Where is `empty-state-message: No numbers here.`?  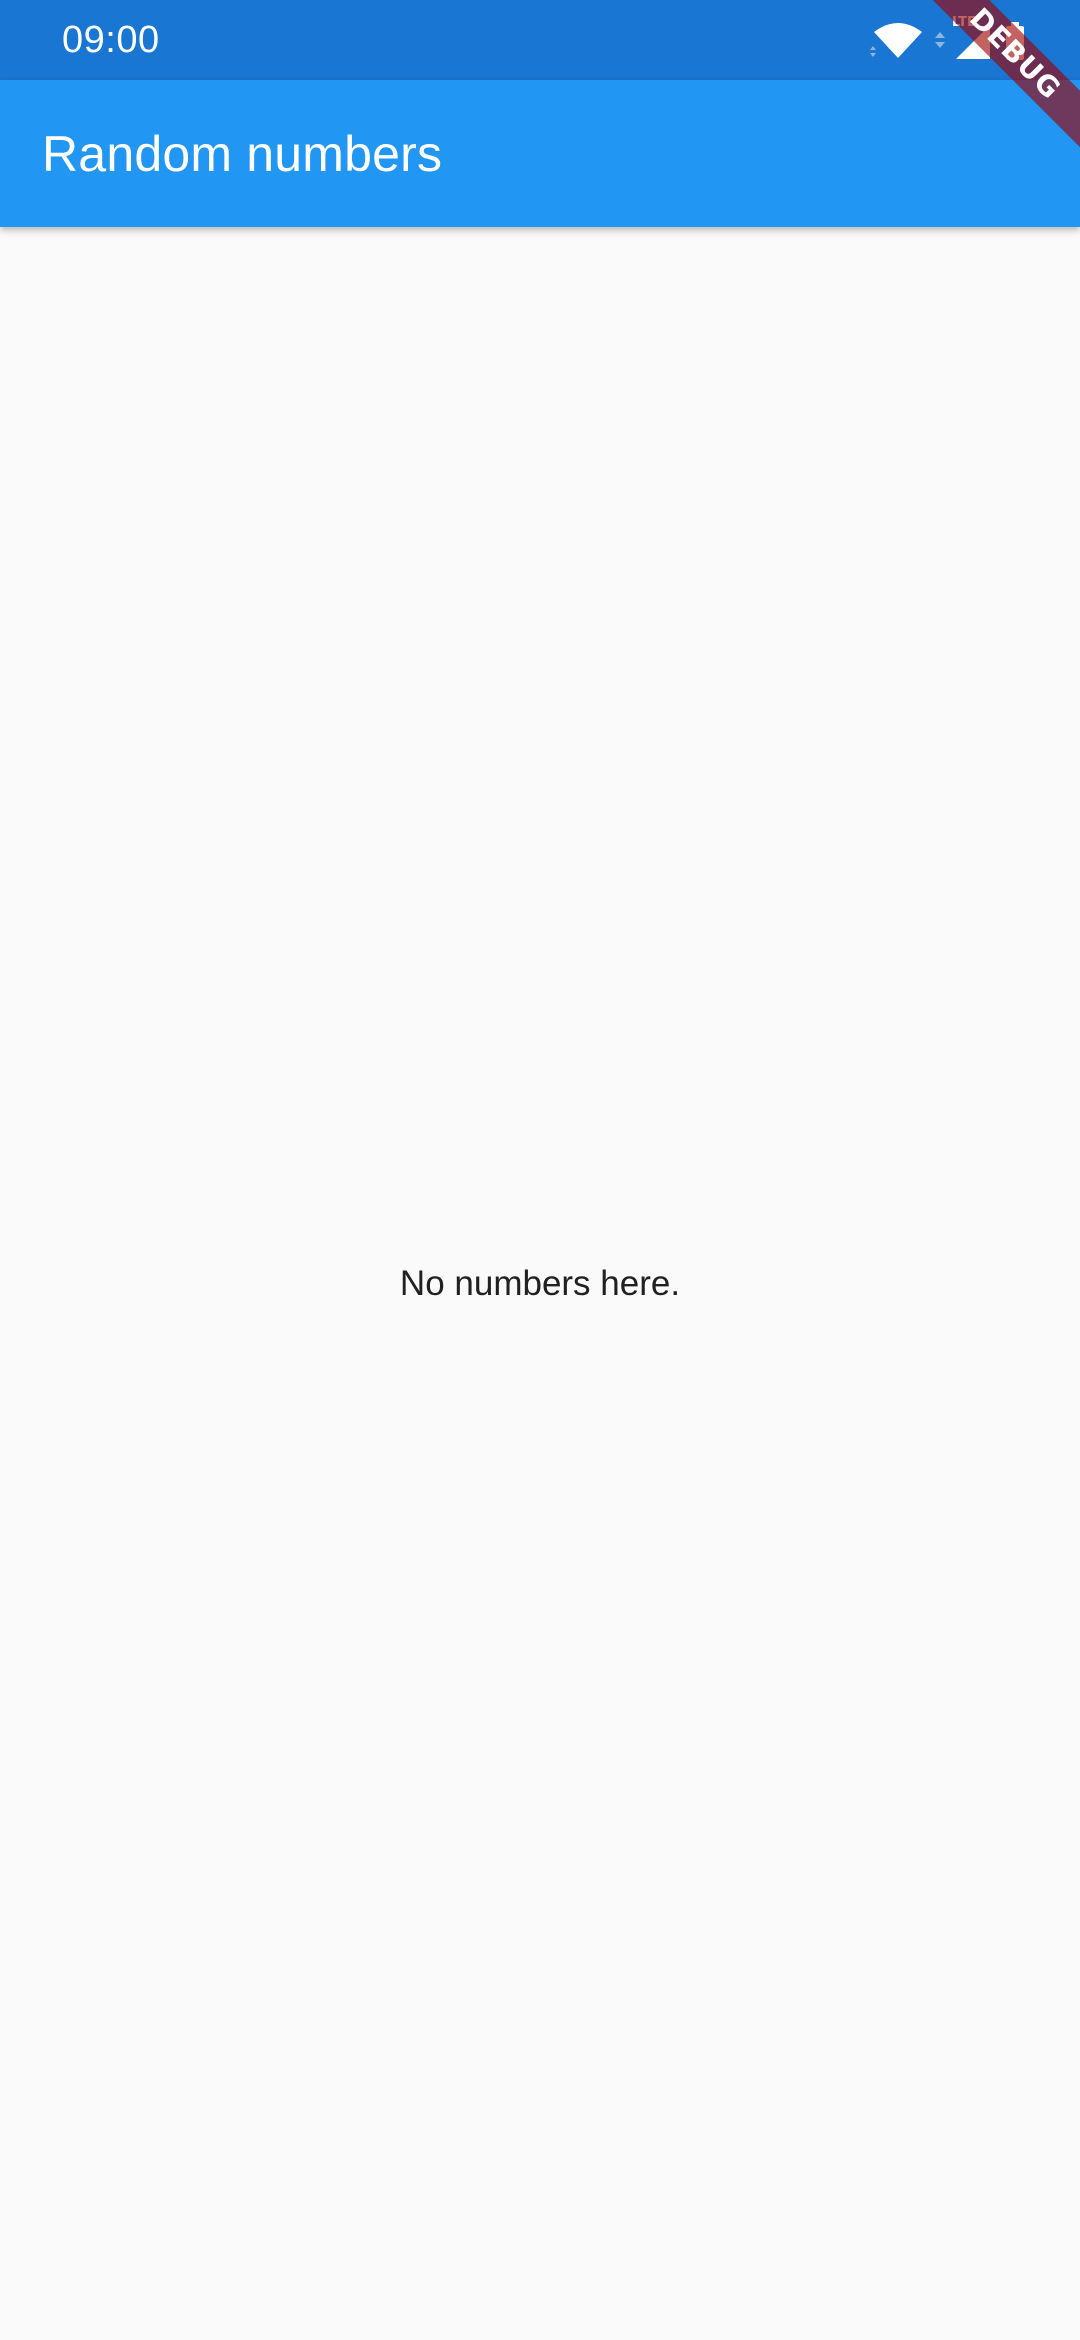
empty-state-message: No numbers here. is located at coordinates (540, 1283).